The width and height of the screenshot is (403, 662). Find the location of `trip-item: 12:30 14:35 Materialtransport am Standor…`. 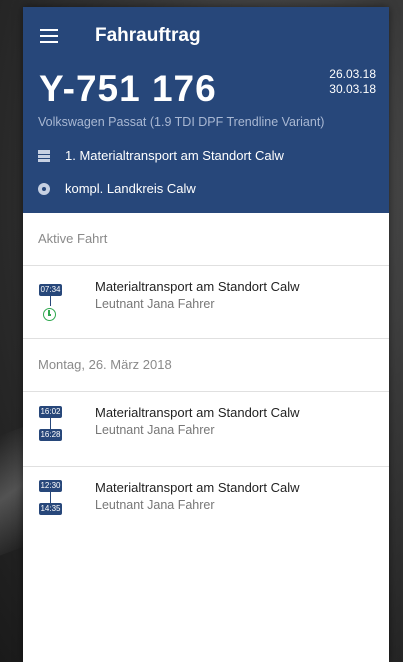

trip-item: 12:30 14:35 Materialtransport am Standor… is located at coordinates (206, 504).